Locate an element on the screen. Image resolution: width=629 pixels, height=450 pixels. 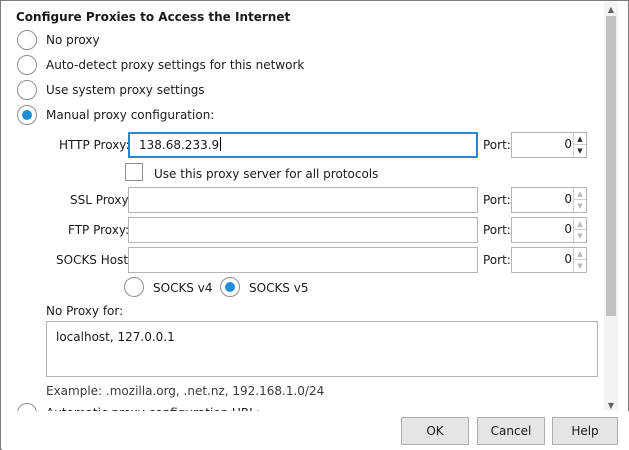
http-port-spinner: ▲ ▼ is located at coordinates (579, 145).